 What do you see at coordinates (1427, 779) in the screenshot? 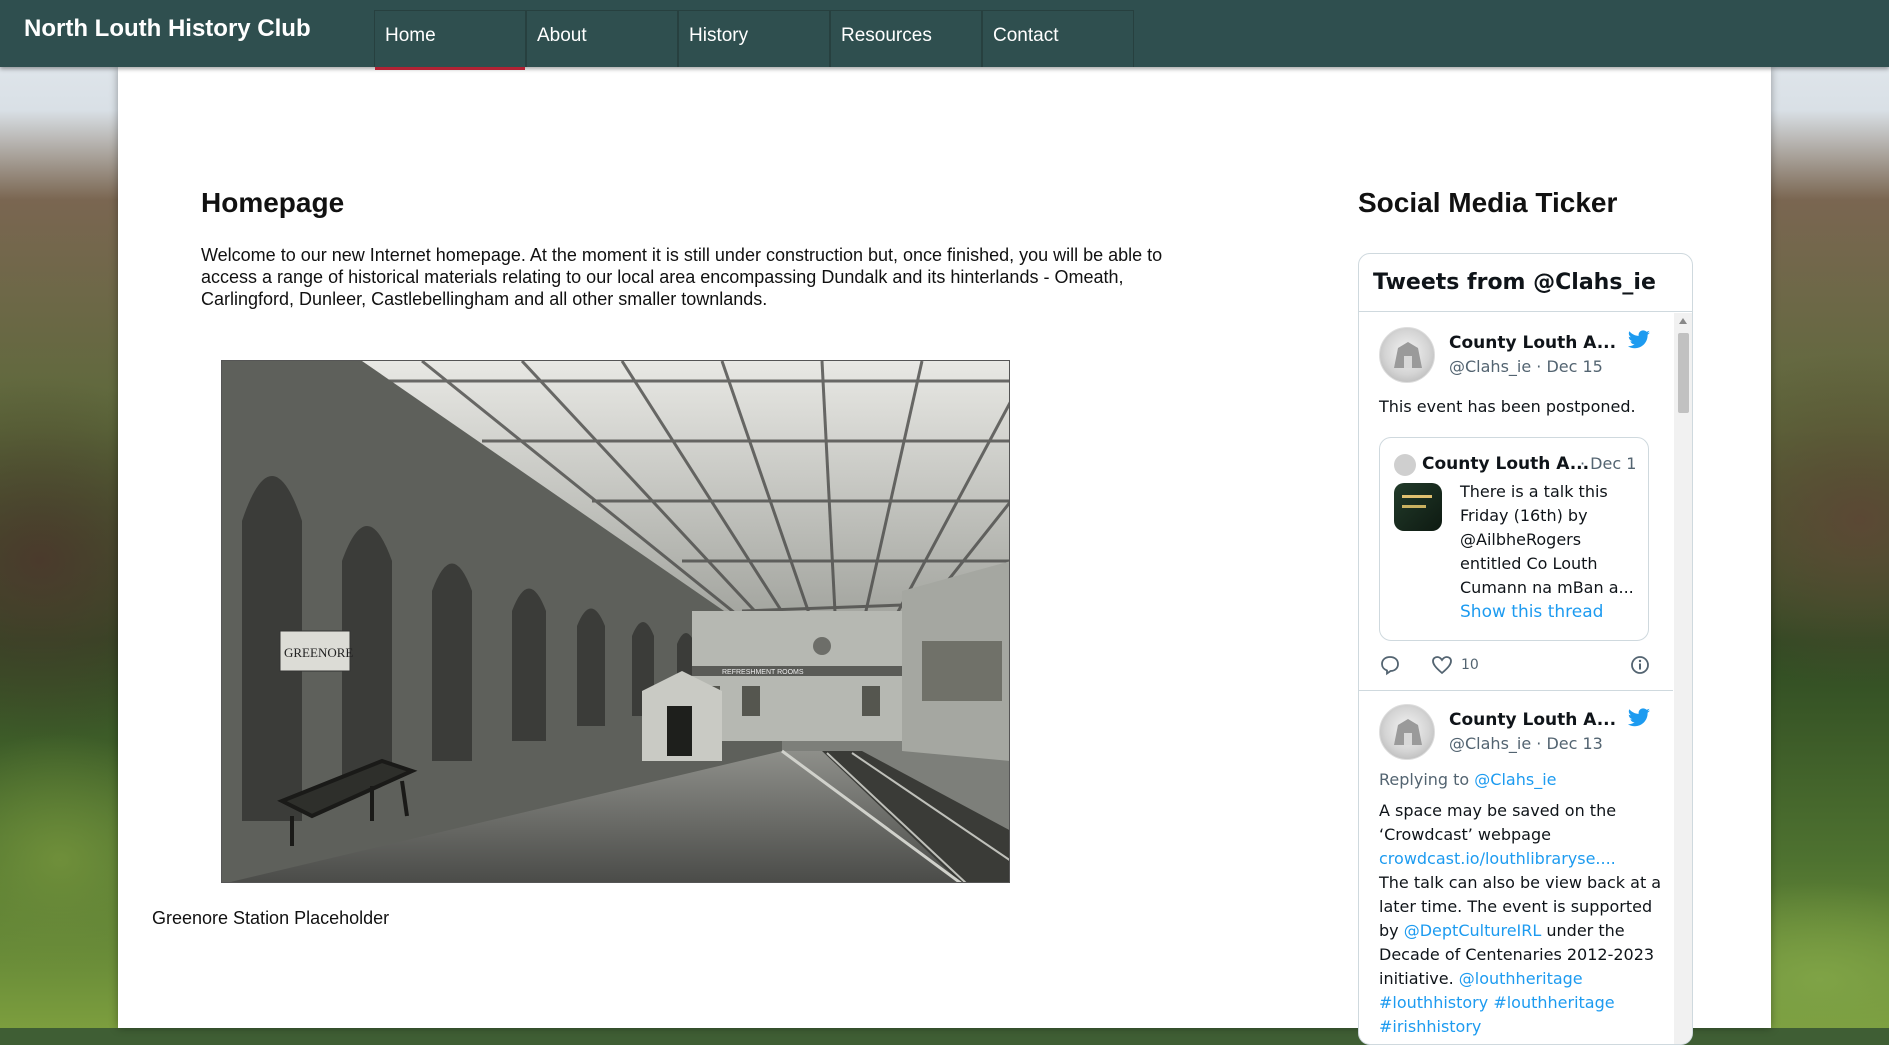
I see `replying-to-label: Replying to` at bounding box center [1427, 779].